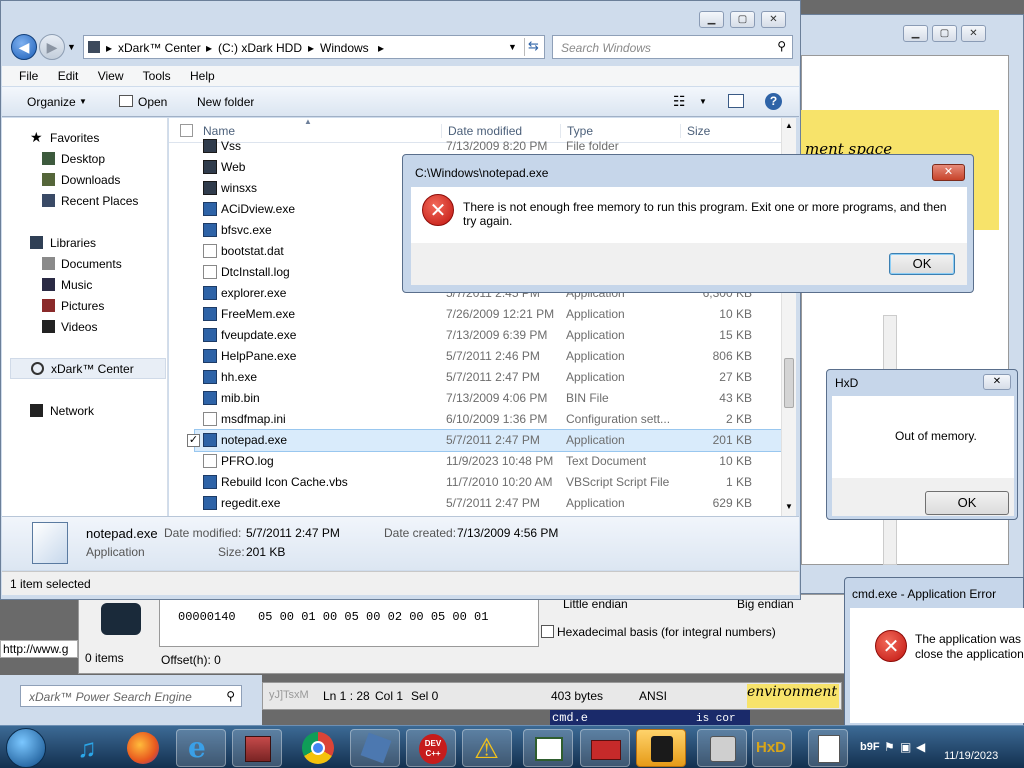 The width and height of the screenshot is (1024, 768). Describe the element at coordinates (36, 242) in the screenshot. I see `libraries-icon` at that location.